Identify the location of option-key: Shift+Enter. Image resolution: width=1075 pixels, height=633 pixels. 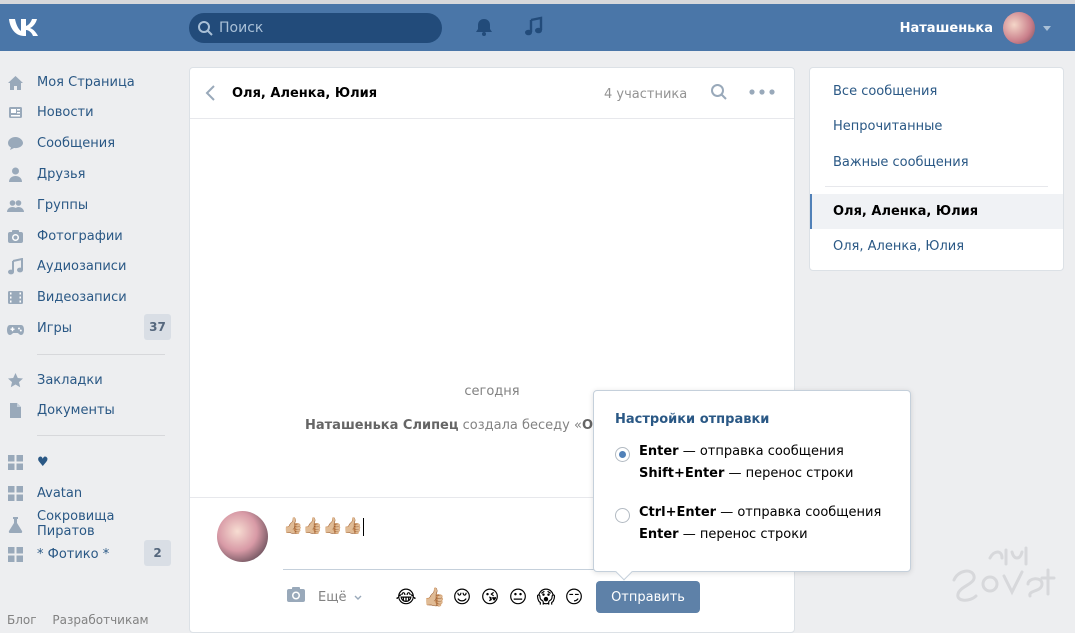
(682, 473).